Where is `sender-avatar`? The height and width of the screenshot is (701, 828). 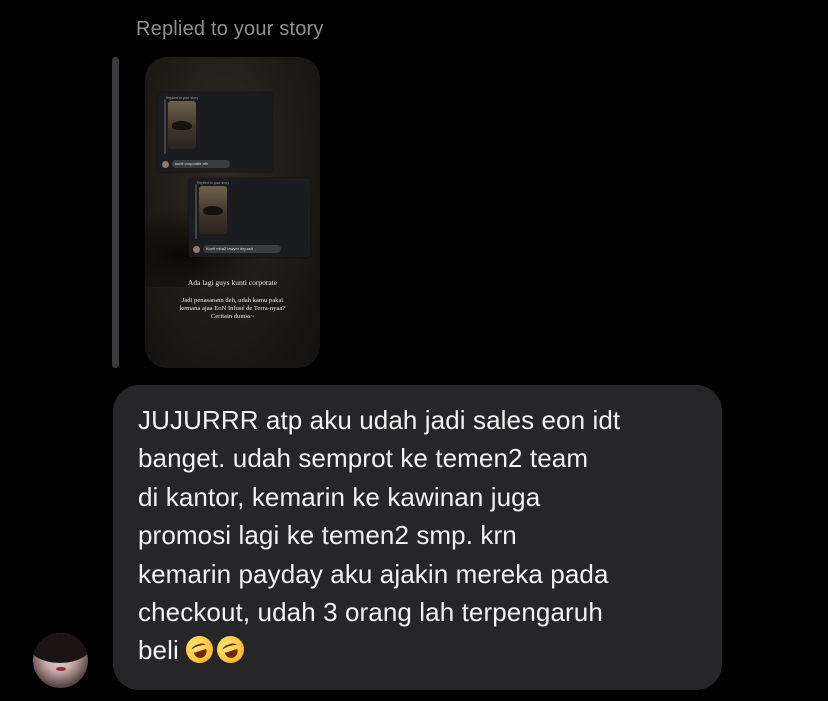 sender-avatar is located at coordinates (60, 660).